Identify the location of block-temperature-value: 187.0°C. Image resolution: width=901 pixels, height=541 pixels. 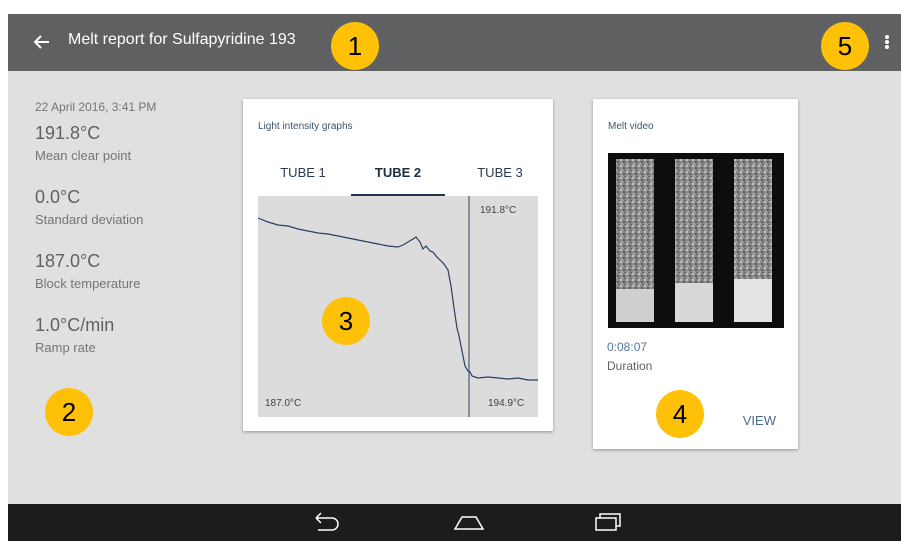
(68, 261).